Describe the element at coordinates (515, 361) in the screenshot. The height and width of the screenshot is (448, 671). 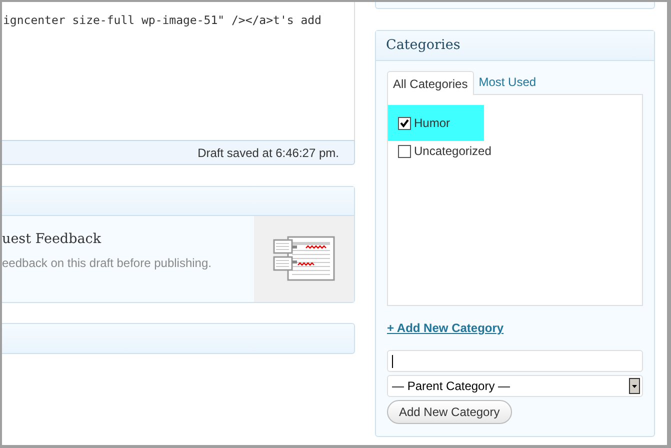
I see `category-name-input` at that location.